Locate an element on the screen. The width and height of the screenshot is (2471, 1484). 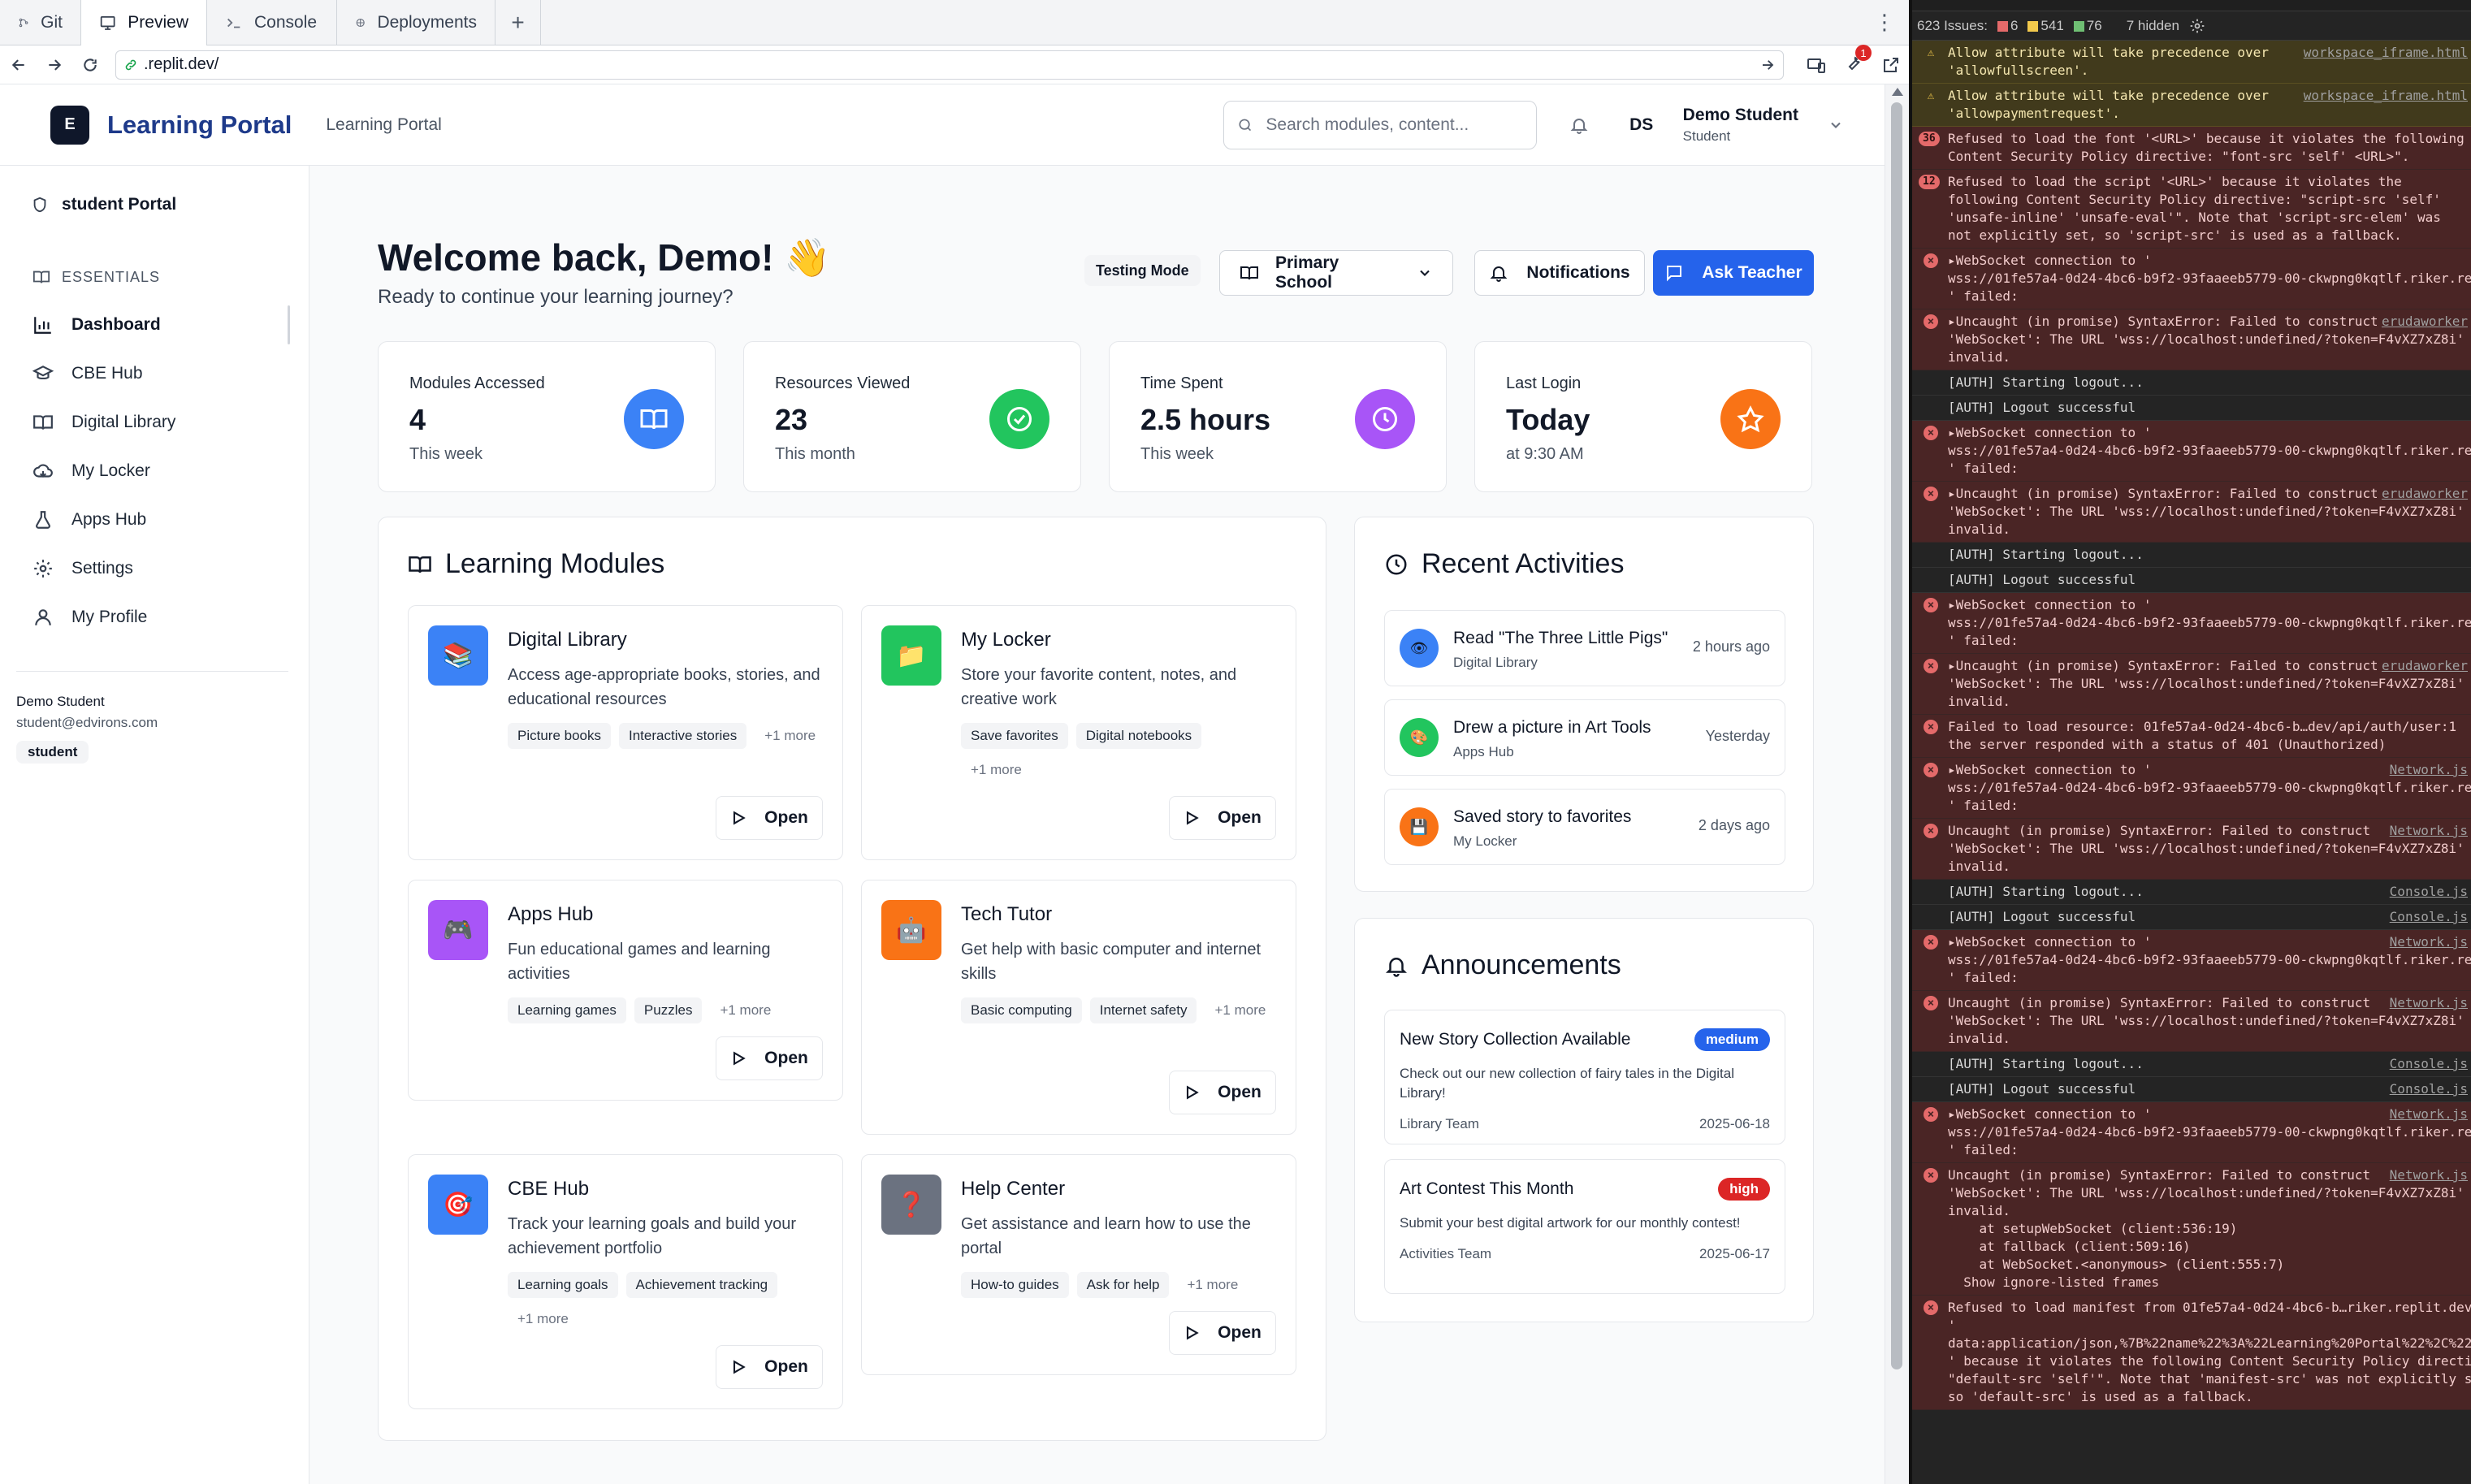
school-level-select: Primary School is located at coordinates (1336, 273).